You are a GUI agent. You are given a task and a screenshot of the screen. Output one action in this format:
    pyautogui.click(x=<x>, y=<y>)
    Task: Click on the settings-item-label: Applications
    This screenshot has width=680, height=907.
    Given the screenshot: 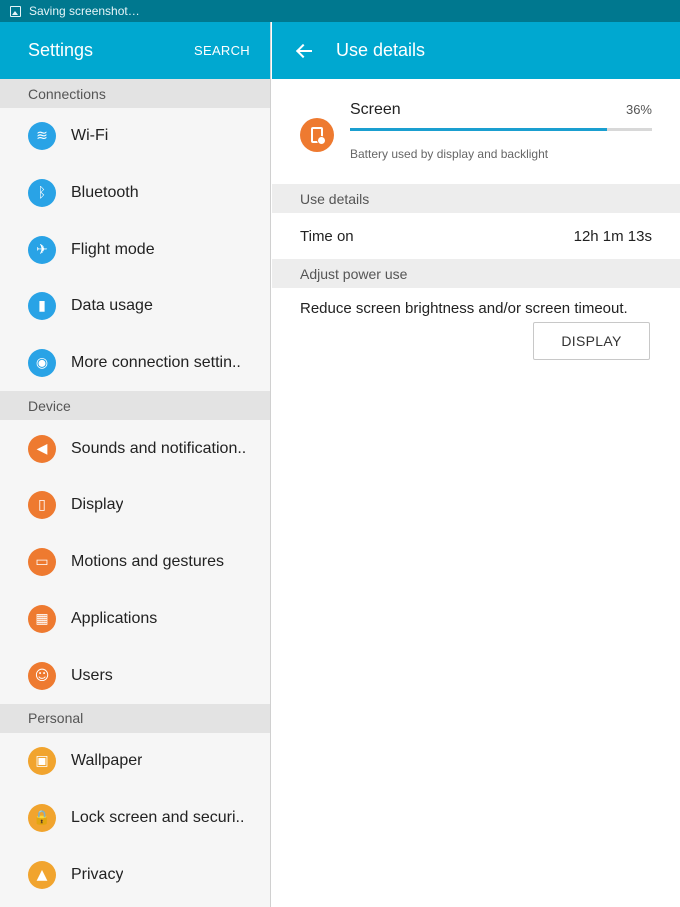 What is the action you would take?
    pyautogui.click(x=114, y=618)
    